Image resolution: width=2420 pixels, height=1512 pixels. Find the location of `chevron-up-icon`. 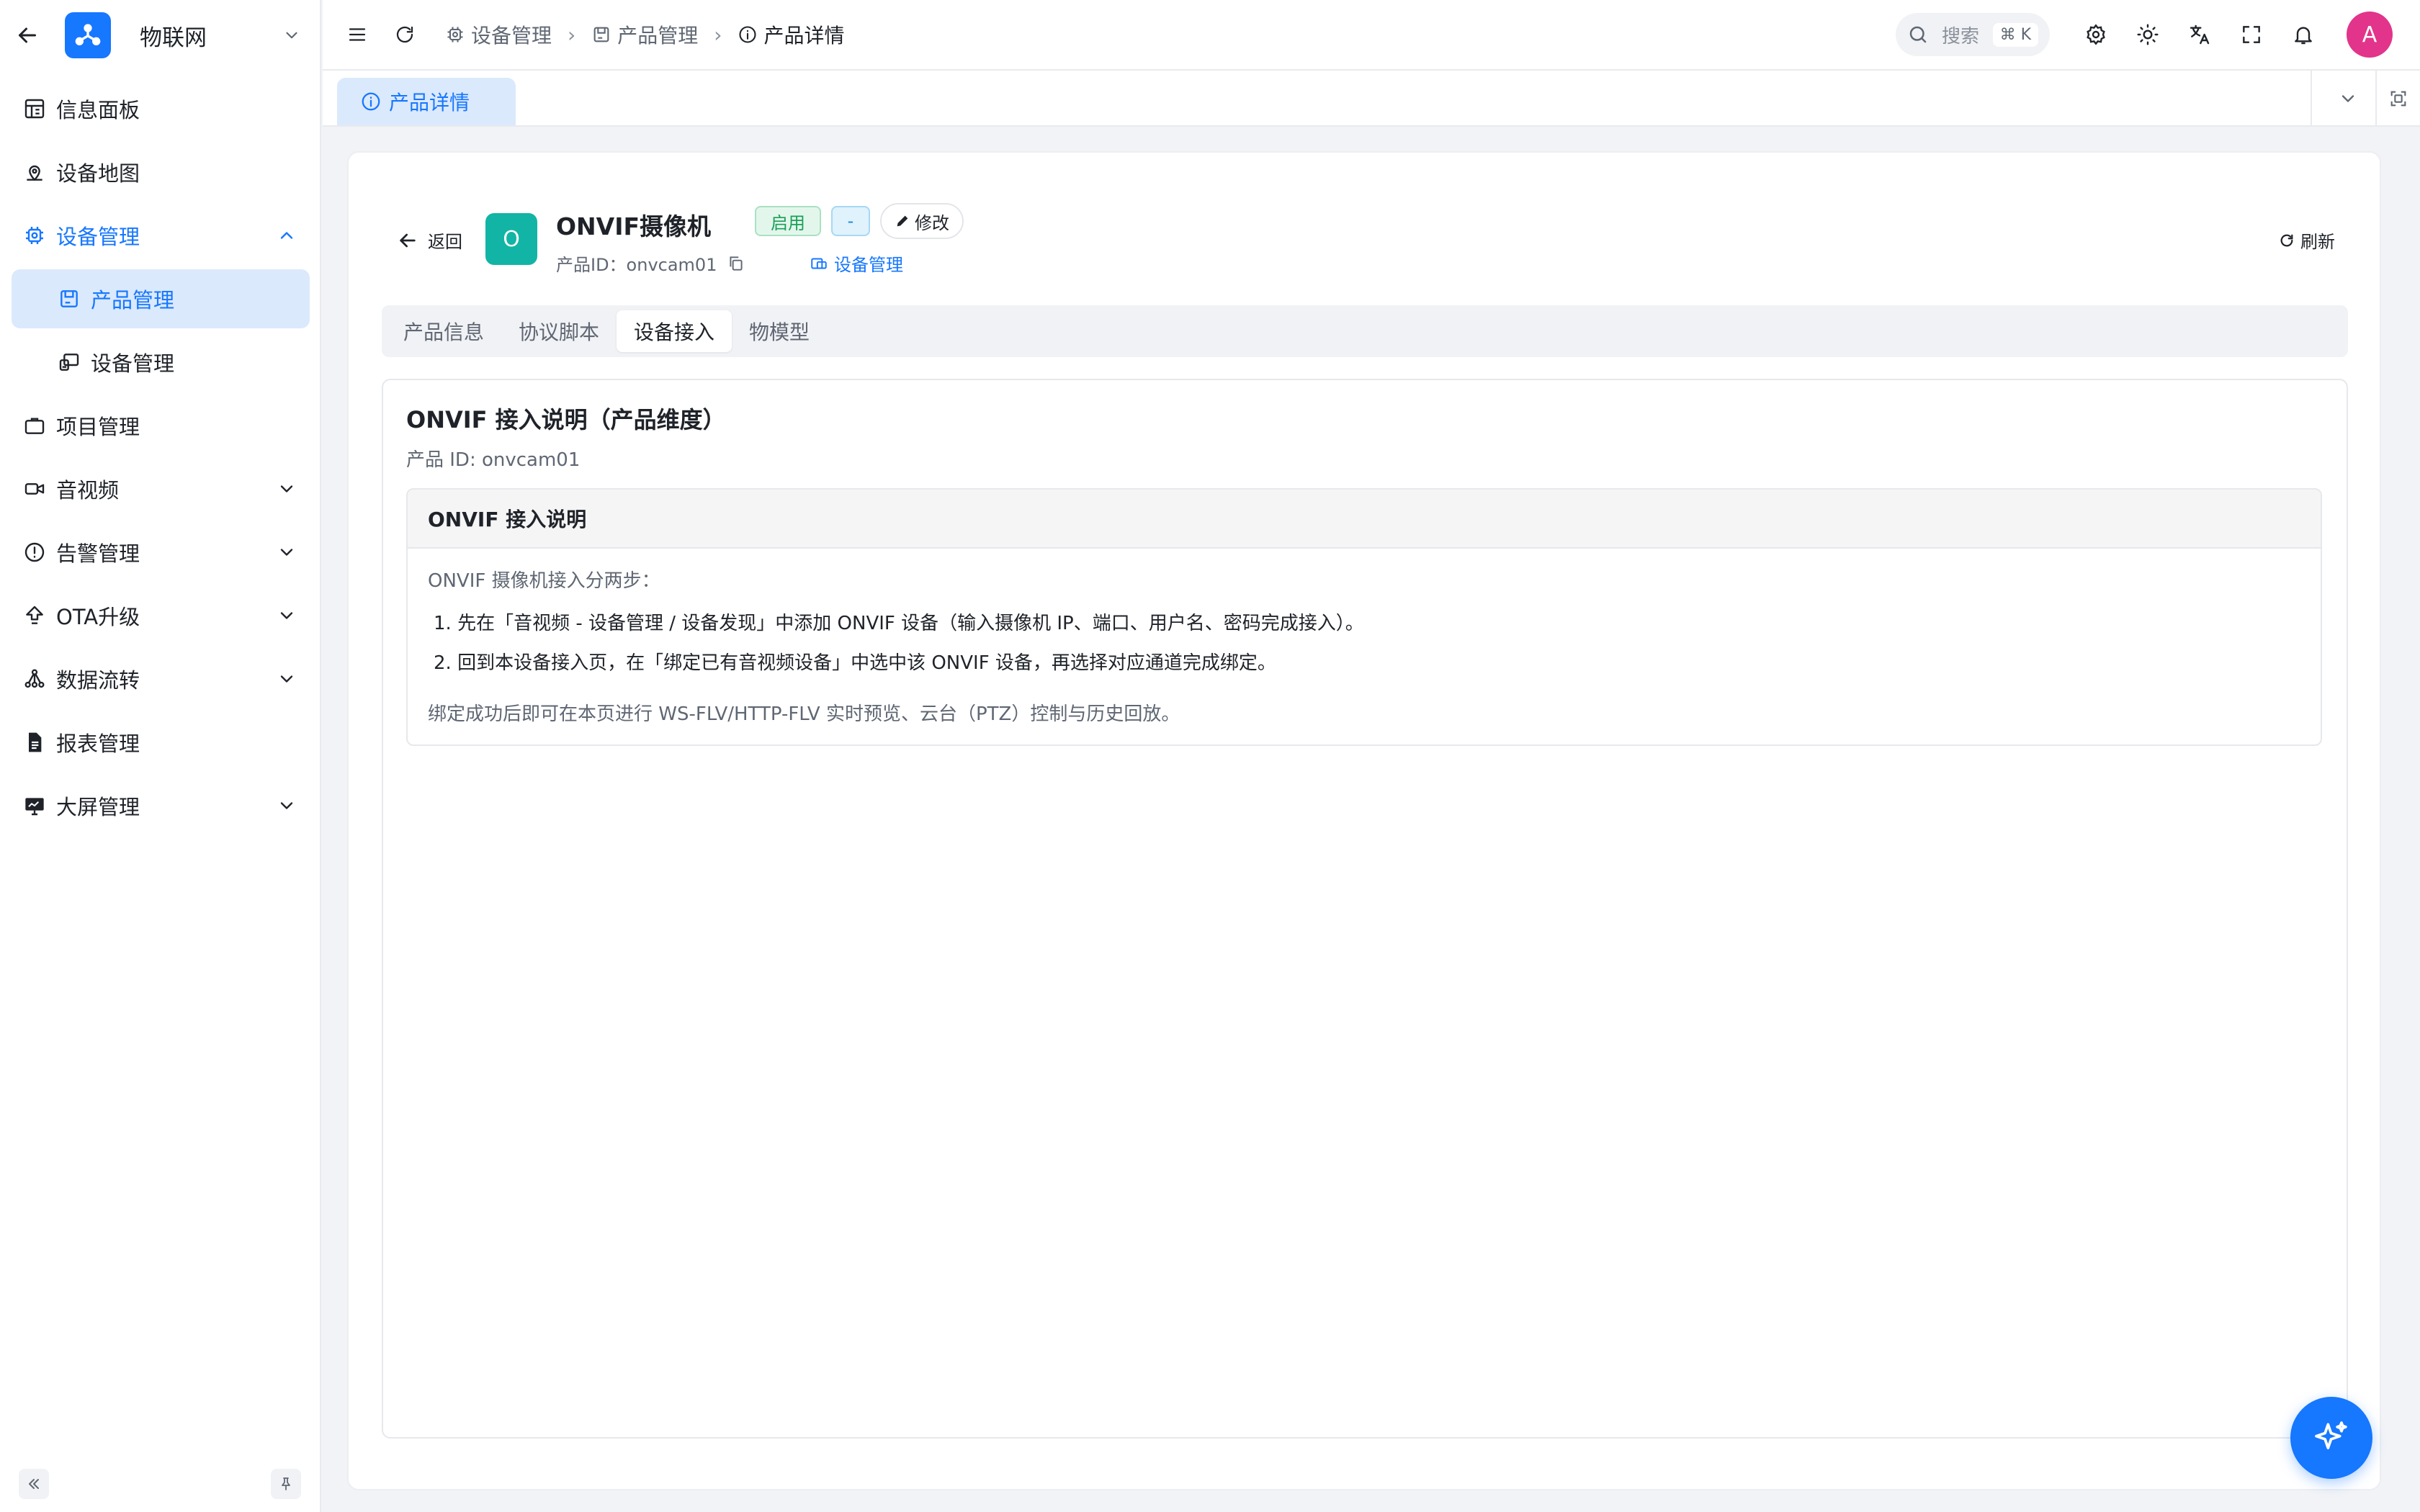

chevron-up-icon is located at coordinates (287, 235).